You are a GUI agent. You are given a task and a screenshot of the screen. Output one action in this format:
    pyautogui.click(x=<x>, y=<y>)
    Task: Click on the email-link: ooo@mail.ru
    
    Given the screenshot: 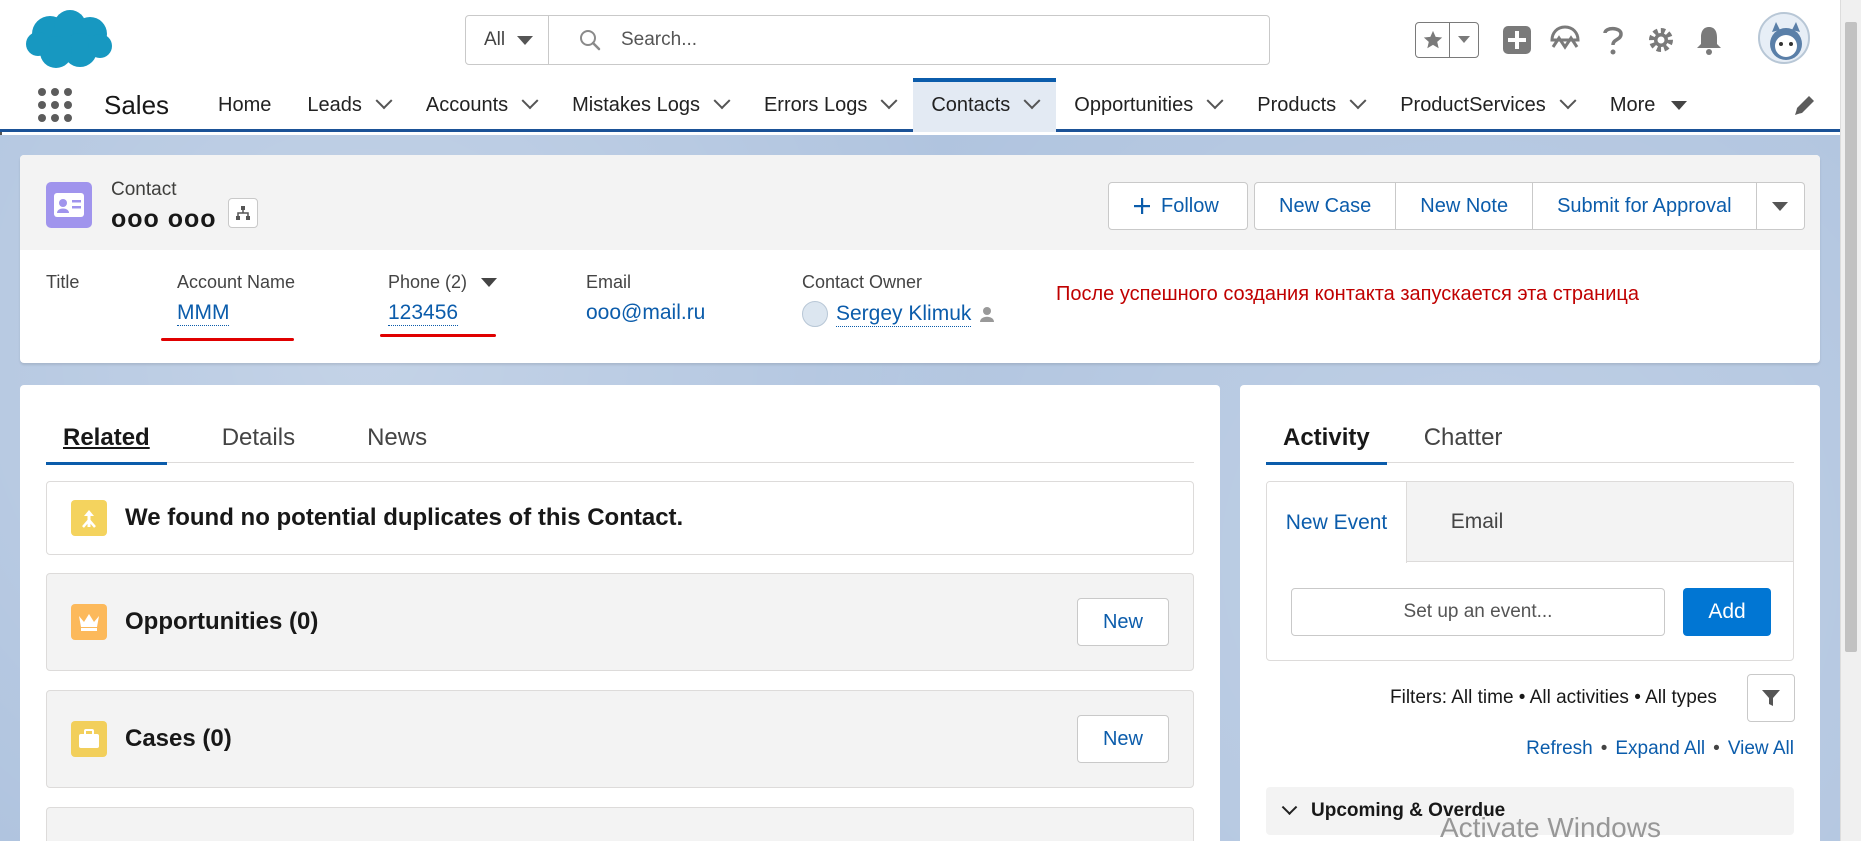 What is the action you would take?
    pyautogui.click(x=645, y=313)
    